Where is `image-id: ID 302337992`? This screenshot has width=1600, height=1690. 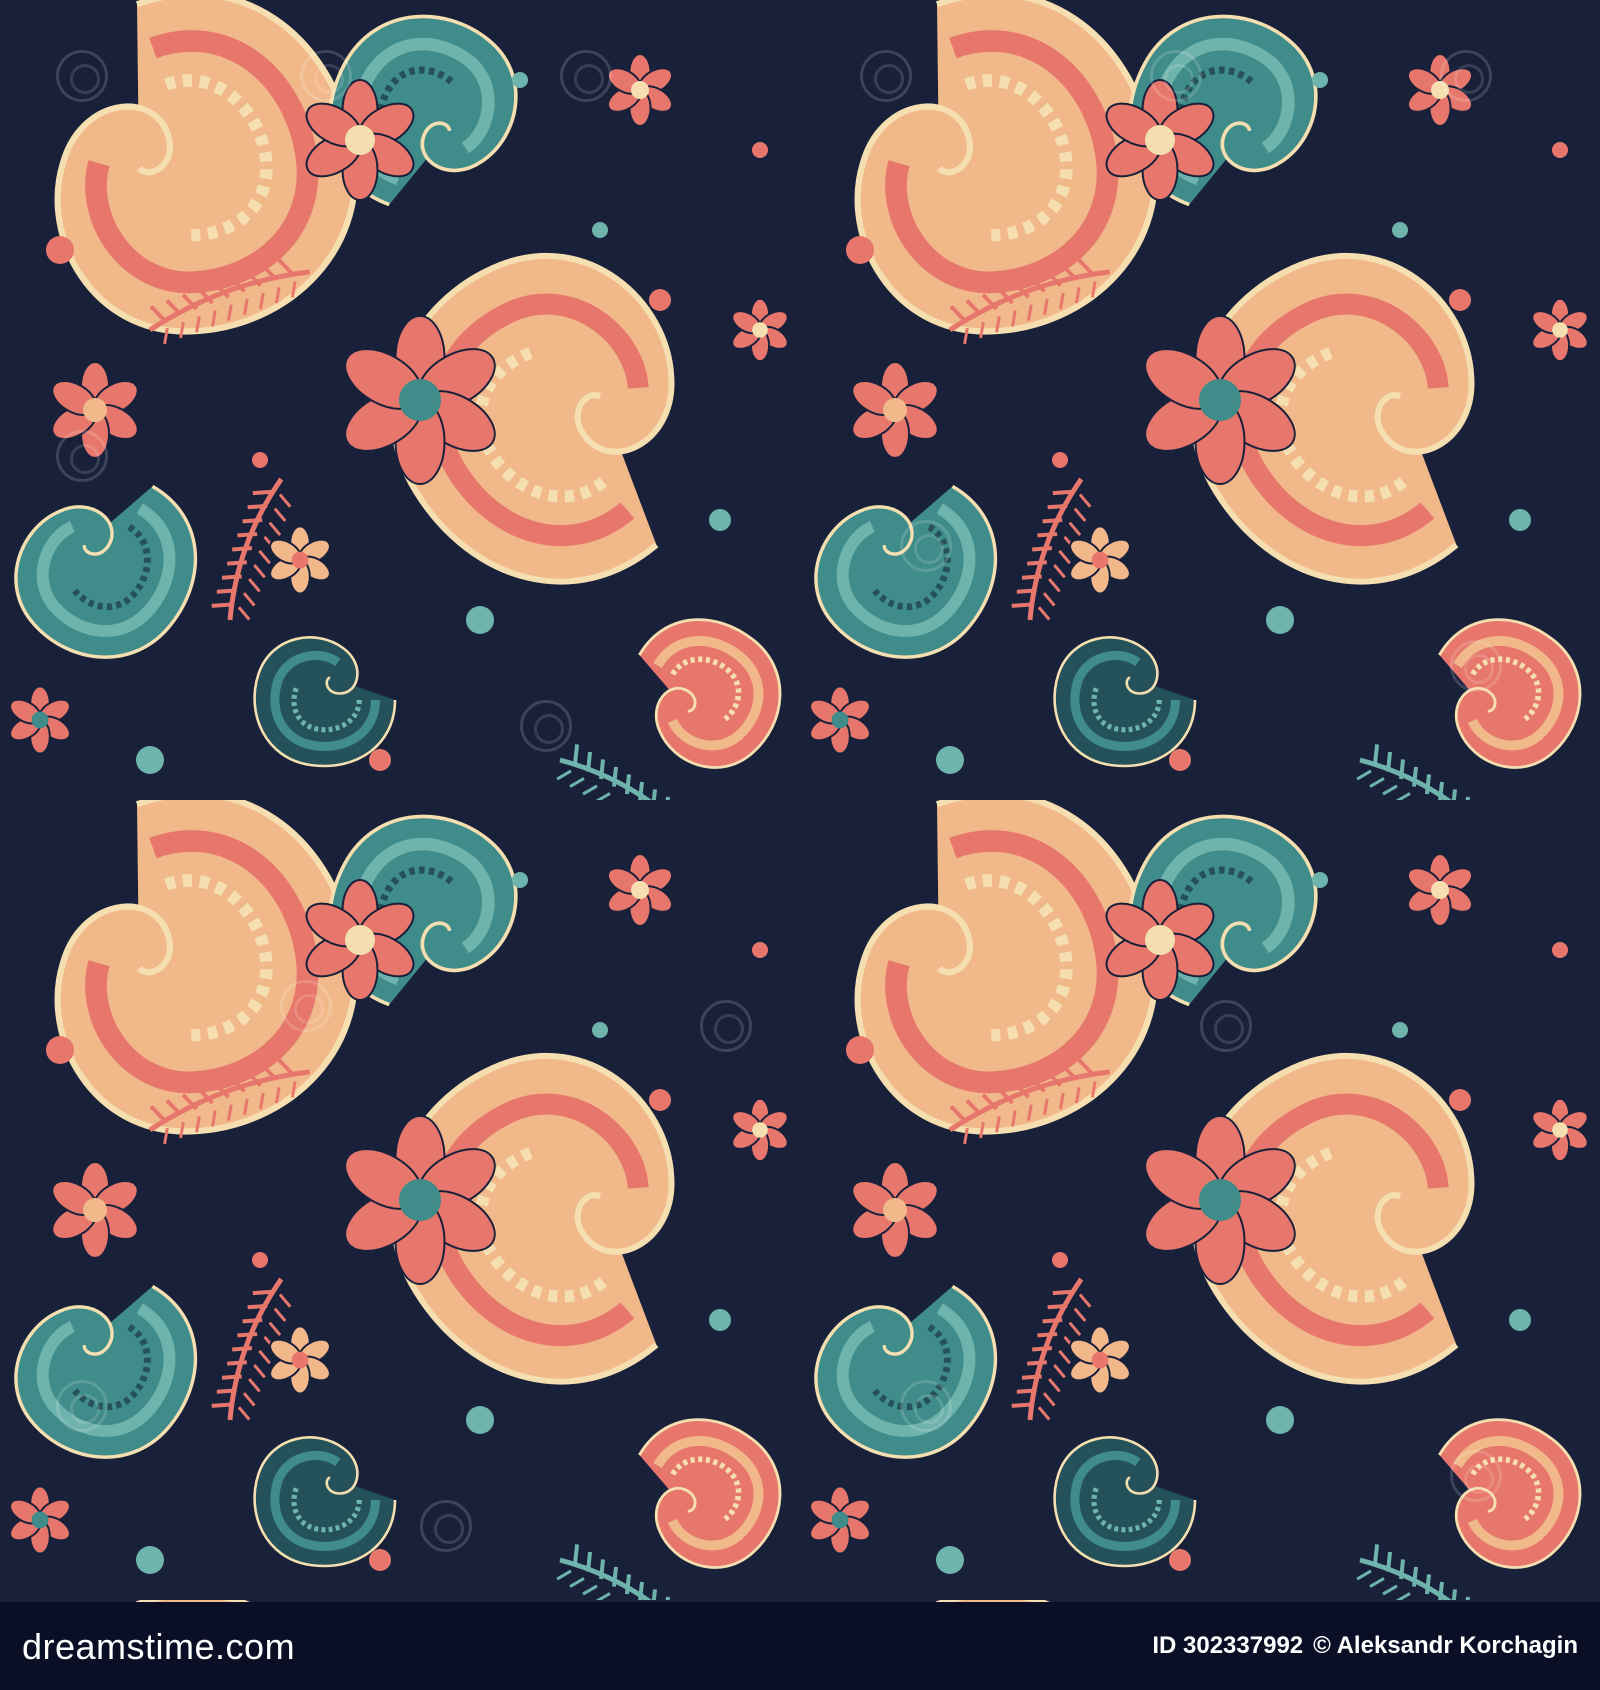
image-id: ID 302337992 is located at coordinates (1228, 1645).